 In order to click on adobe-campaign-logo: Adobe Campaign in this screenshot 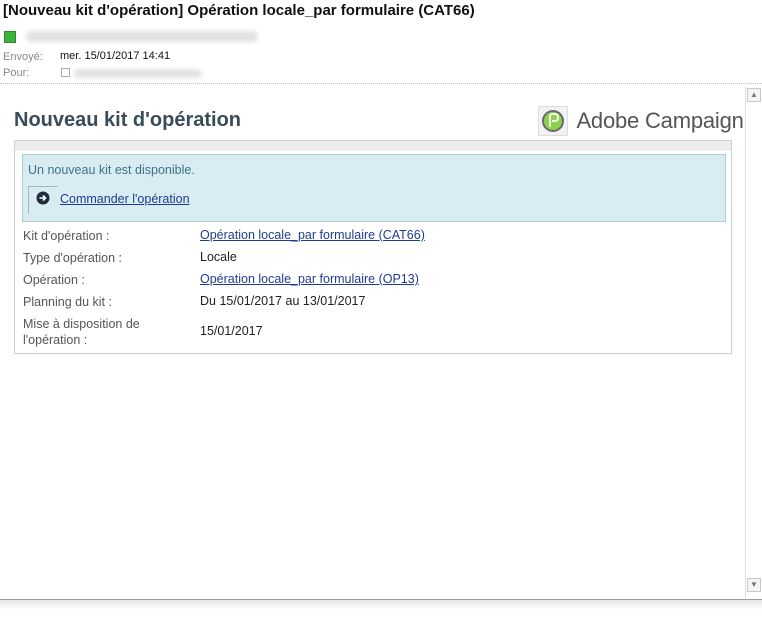, I will do `click(641, 122)`.